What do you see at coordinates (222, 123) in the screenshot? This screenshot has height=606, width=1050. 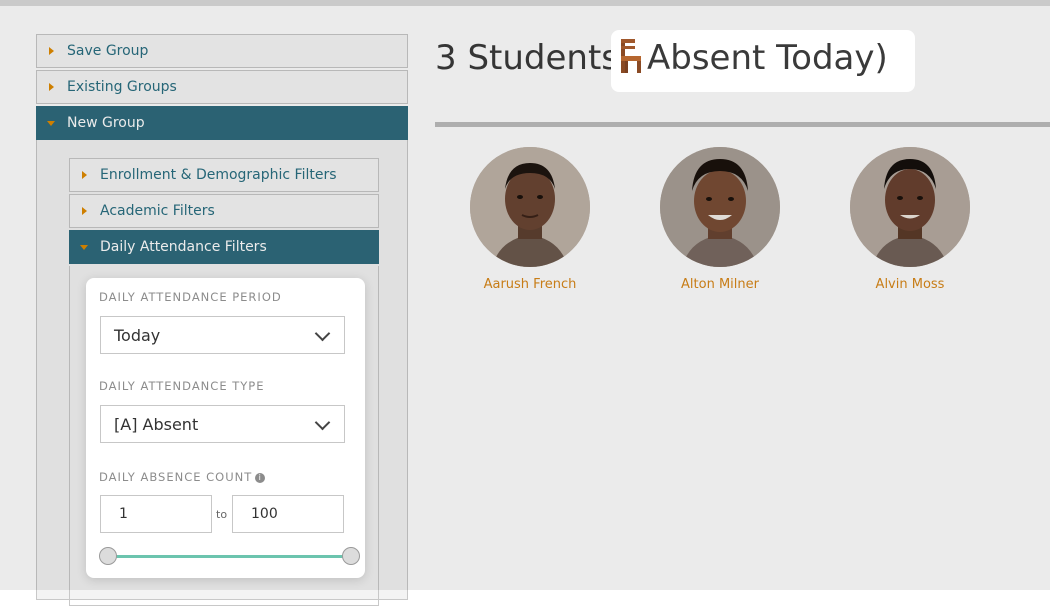 I see `accordion-new-group: New Group` at bounding box center [222, 123].